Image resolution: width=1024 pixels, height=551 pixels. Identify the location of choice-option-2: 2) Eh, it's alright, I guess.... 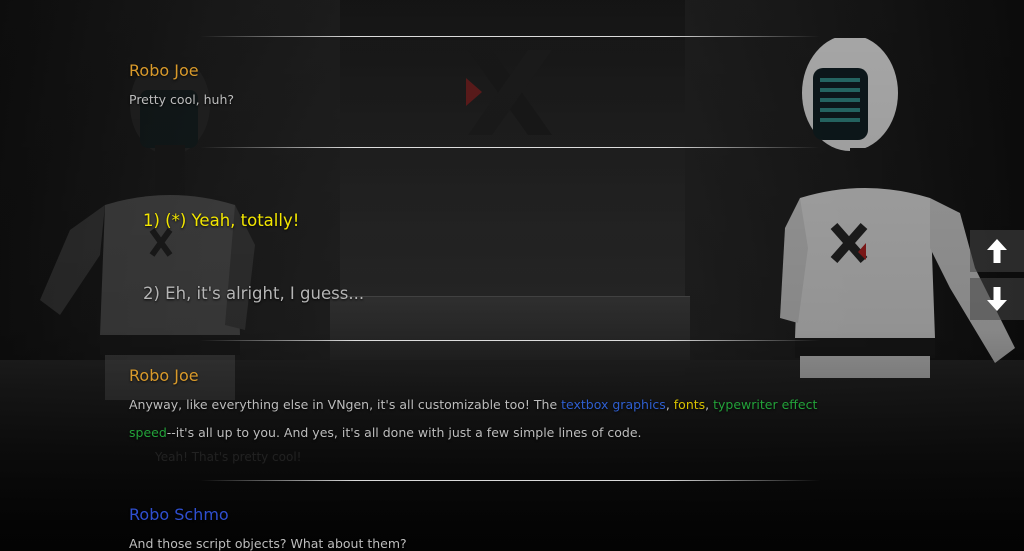
(253, 293).